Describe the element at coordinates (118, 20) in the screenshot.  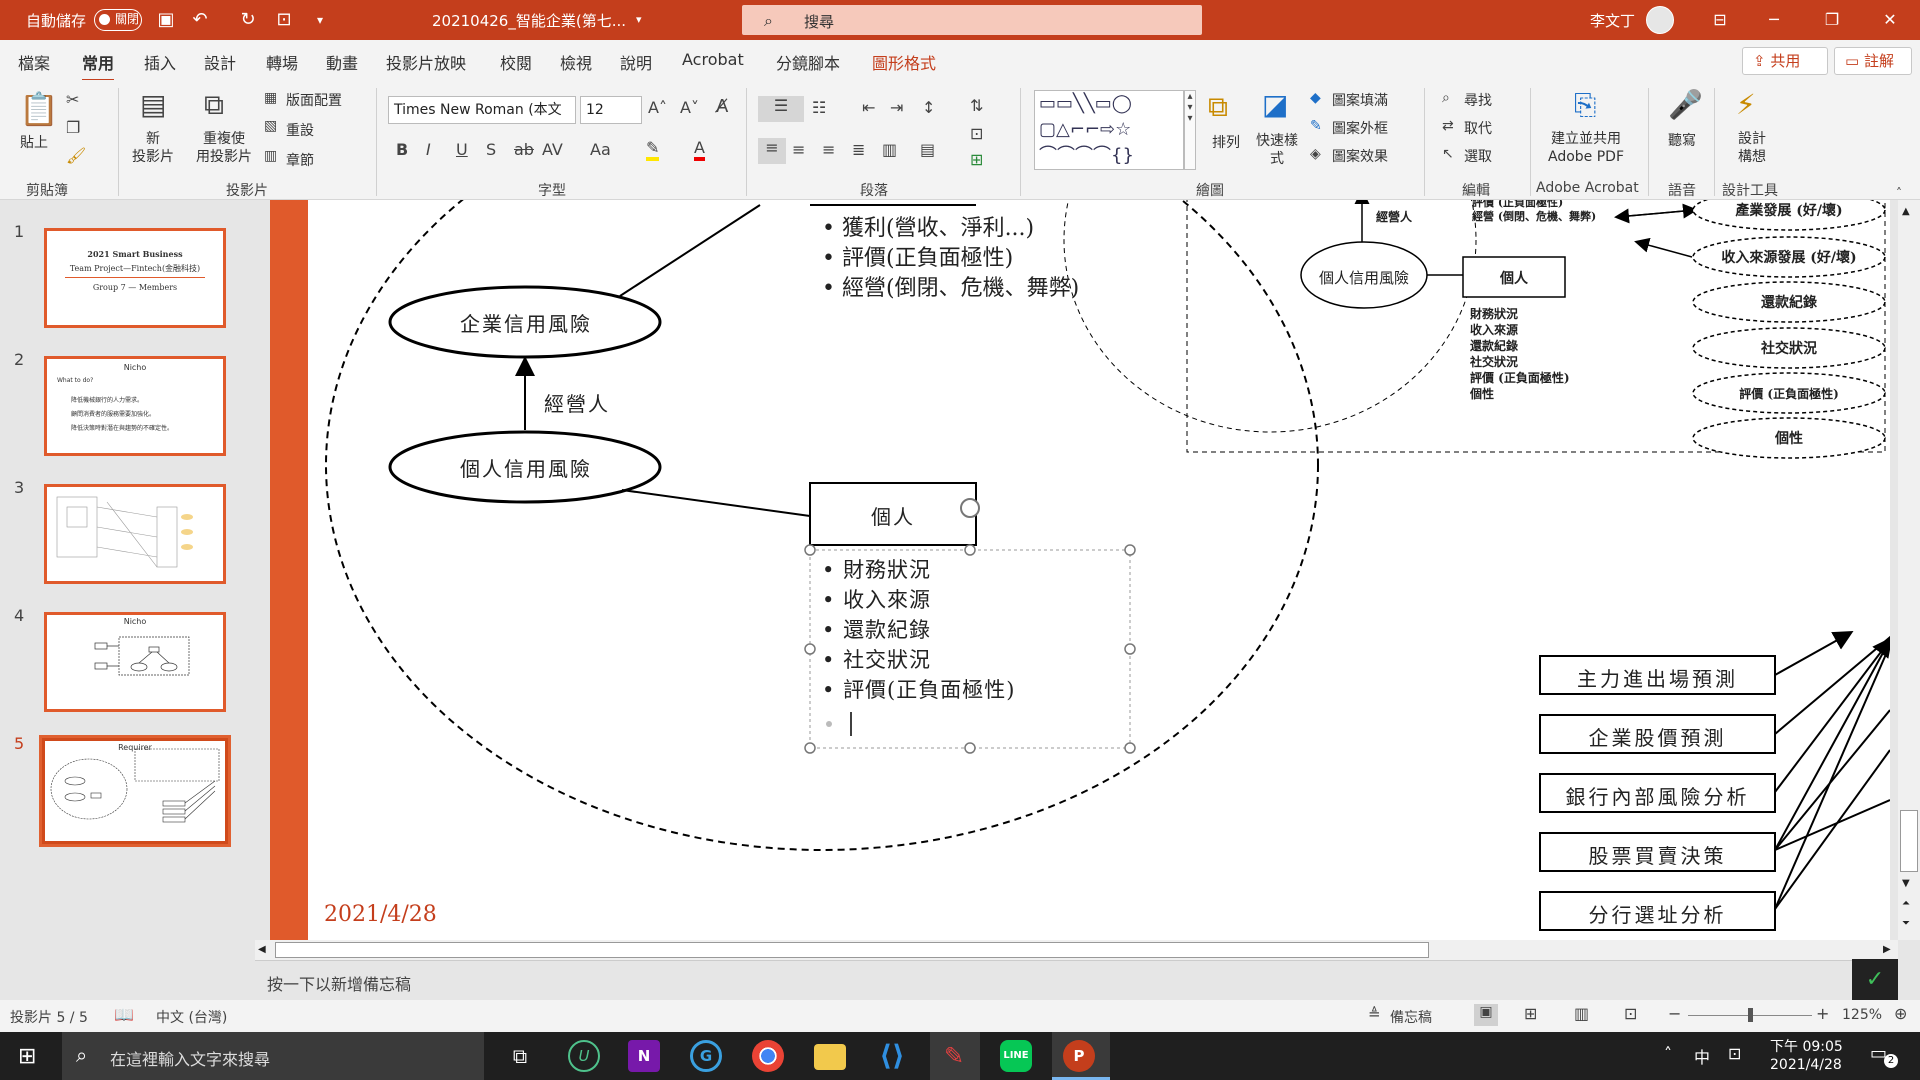
I see `autosave-toggle: 關閉` at that location.